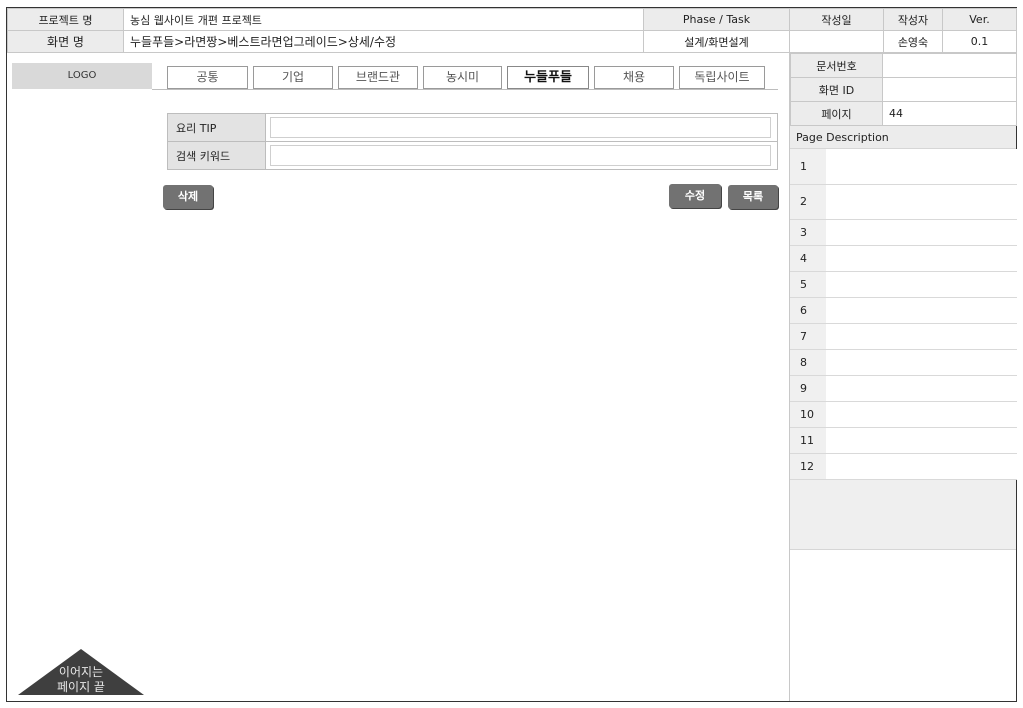 This screenshot has height=708, width=1023. Describe the element at coordinates (808, 310) in the screenshot. I see `desc-row-number: 6` at that location.